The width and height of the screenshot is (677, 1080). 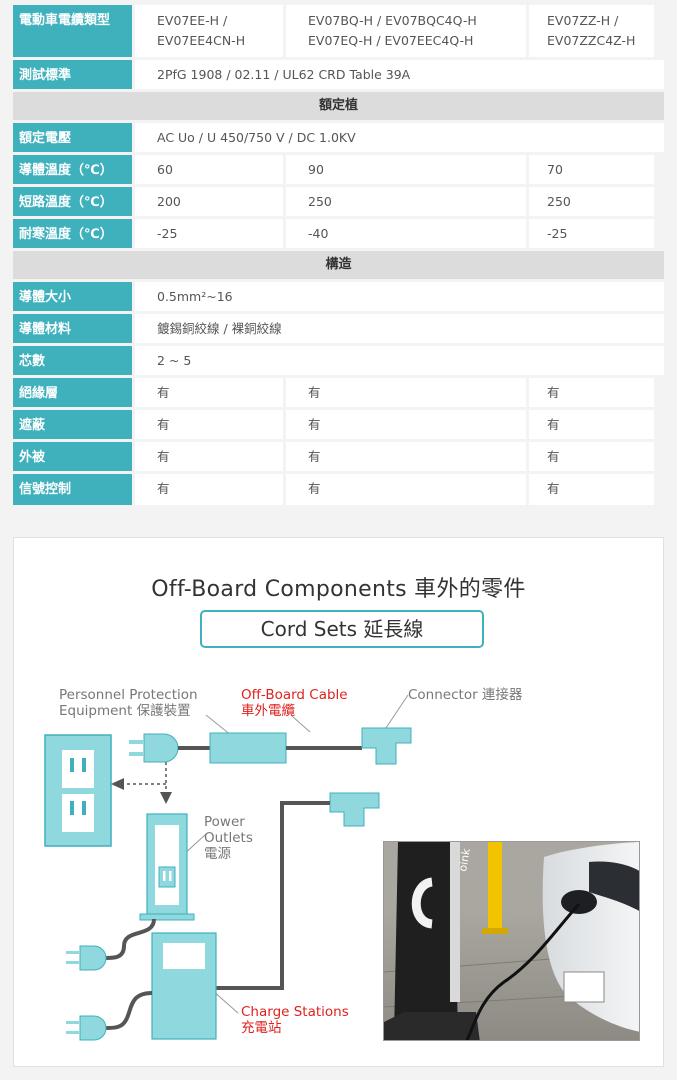 I want to click on row-label: 外被, so click(x=72, y=456).